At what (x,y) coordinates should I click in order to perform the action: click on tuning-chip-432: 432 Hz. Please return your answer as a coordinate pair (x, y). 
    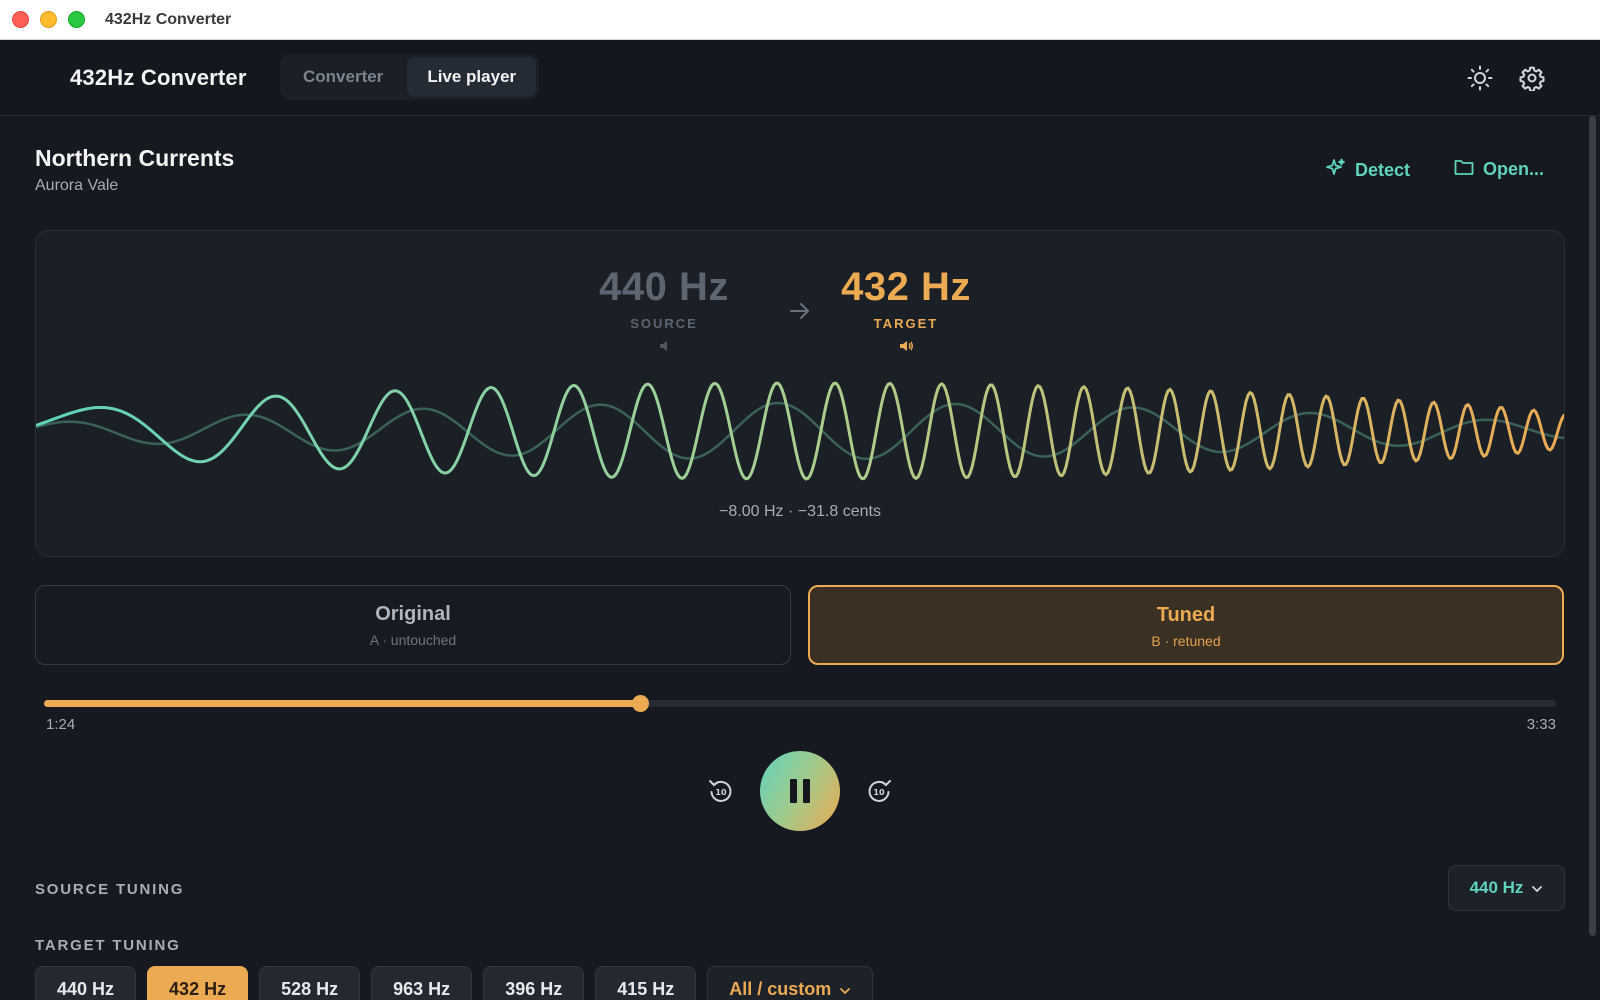
    Looking at the image, I should click on (198, 983).